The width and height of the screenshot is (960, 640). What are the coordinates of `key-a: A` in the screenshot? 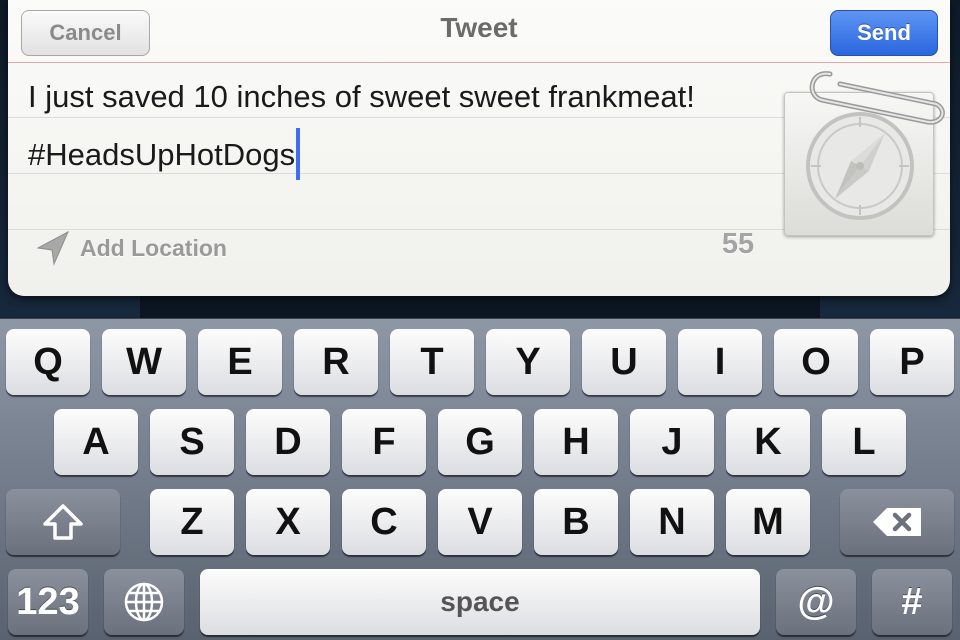 It's located at (96, 442).